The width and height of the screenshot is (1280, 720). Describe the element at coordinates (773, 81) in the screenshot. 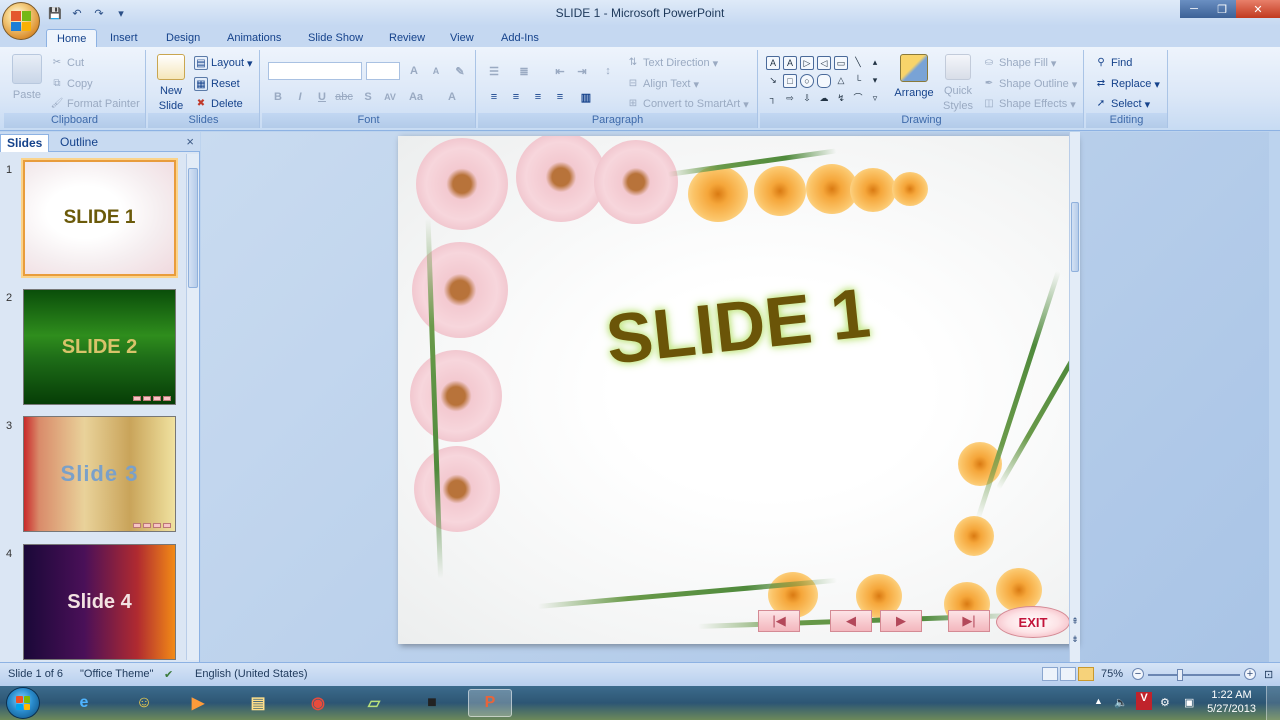

I see `arrow-line-shape-icon: ↘` at that location.